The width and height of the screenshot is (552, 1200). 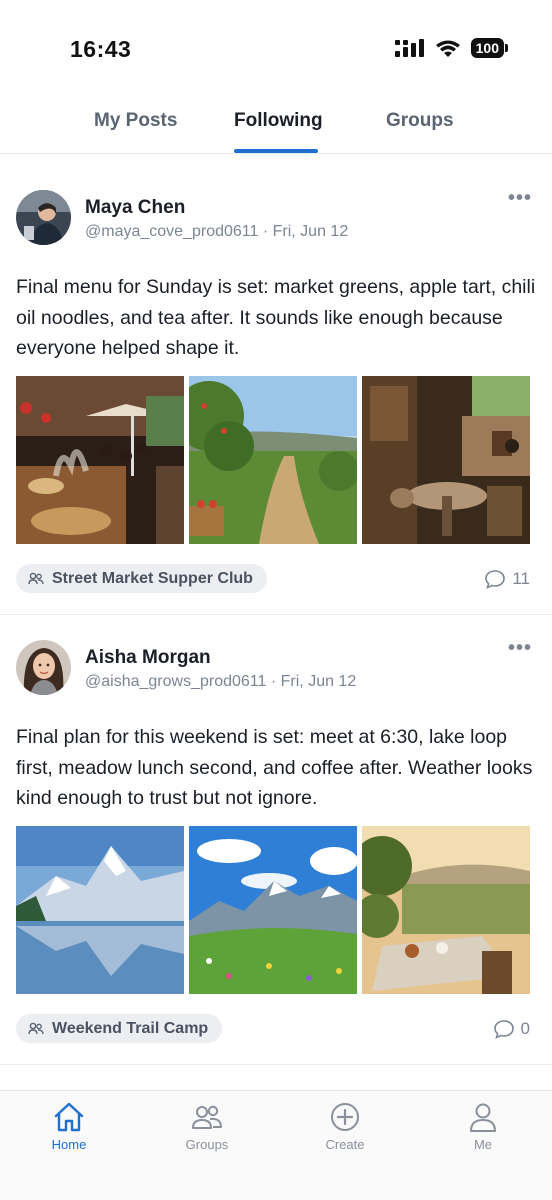 I want to click on author-name: Maya Chen, so click(x=135, y=208).